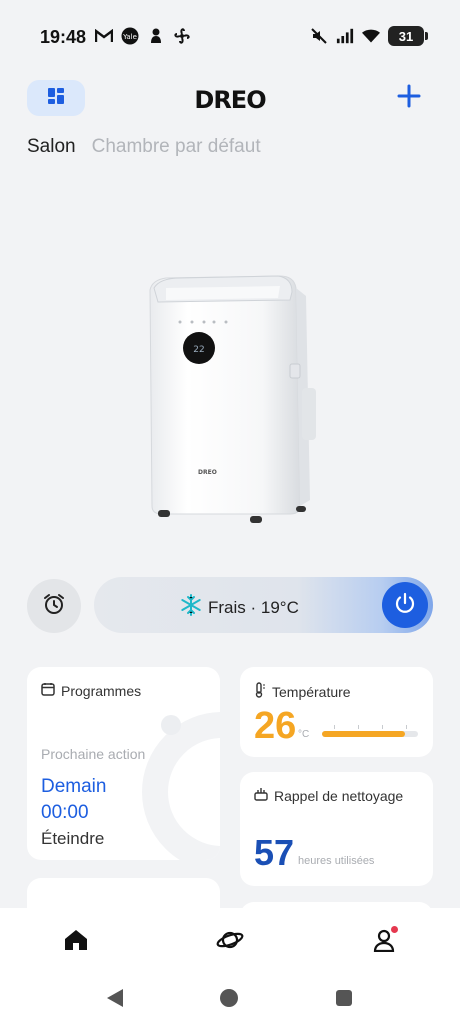 The width and height of the screenshot is (460, 1025). Describe the element at coordinates (319, 36) in the screenshot. I see `mute-icon` at that location.